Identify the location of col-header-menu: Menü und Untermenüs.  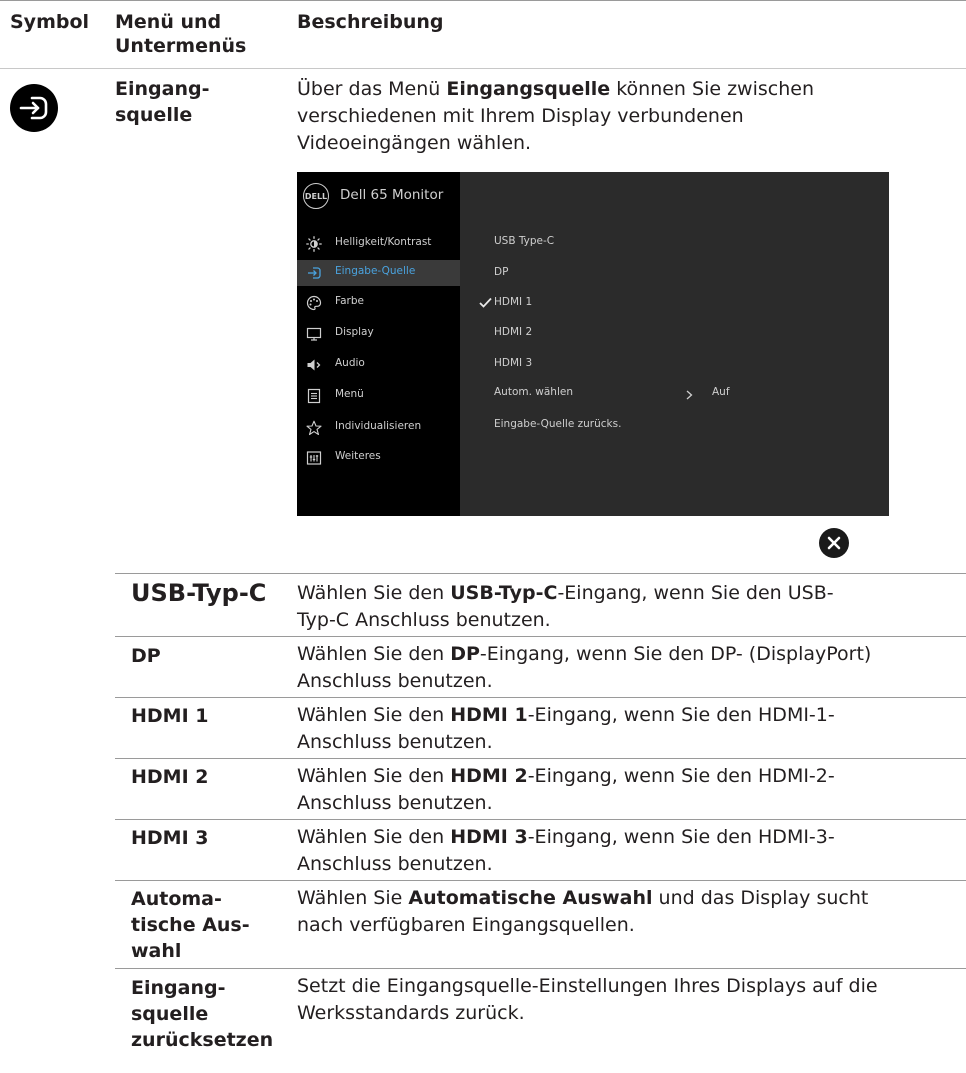
(180, 34).